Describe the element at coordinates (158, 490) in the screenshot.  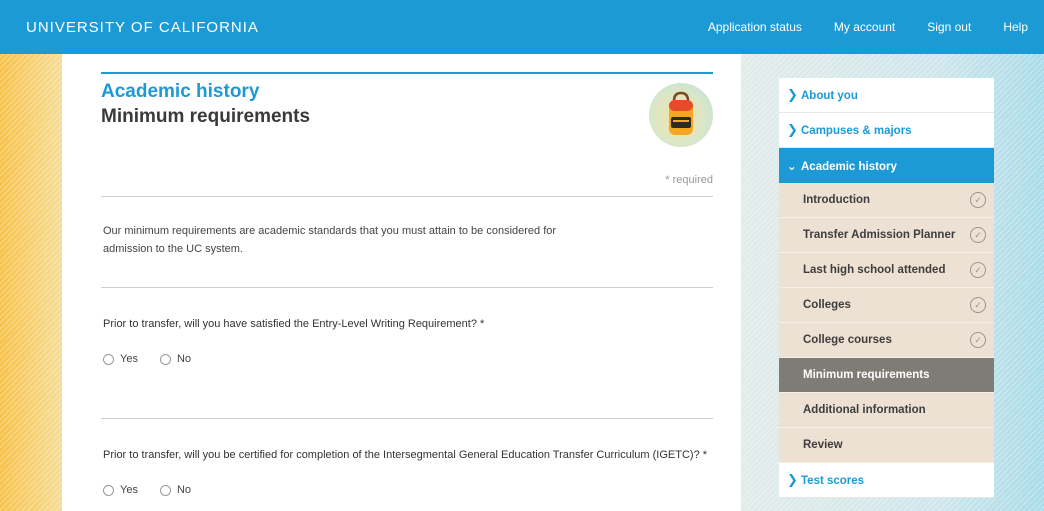
I see `radio-group-igetc: Yes No` at that location.